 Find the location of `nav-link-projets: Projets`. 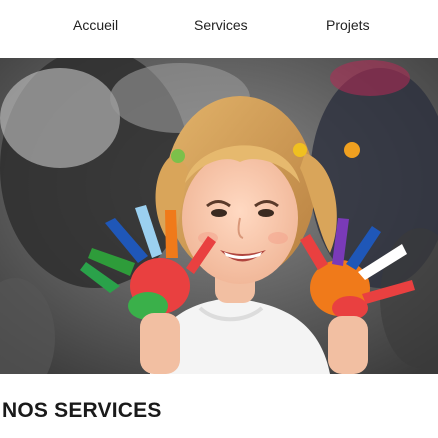

nav-link-projets: Projets is located at coordinates (348, 25).